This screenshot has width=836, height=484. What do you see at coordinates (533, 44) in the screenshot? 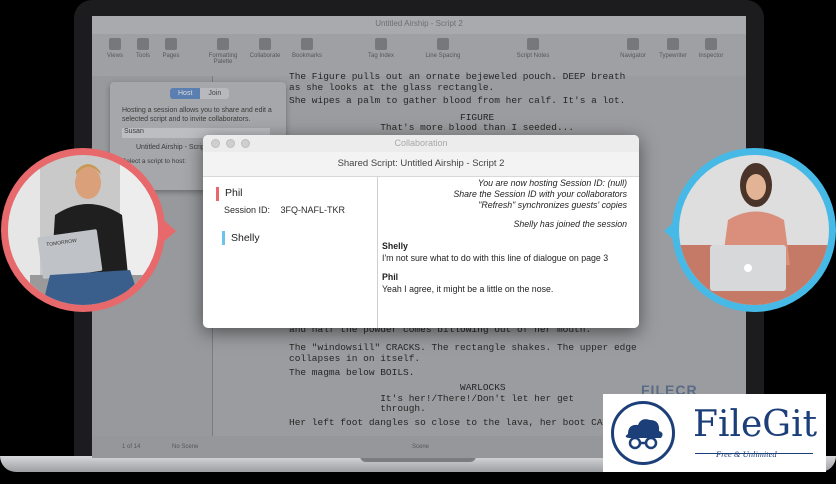
I see `notes-icon` at bounding box center [533, 44].